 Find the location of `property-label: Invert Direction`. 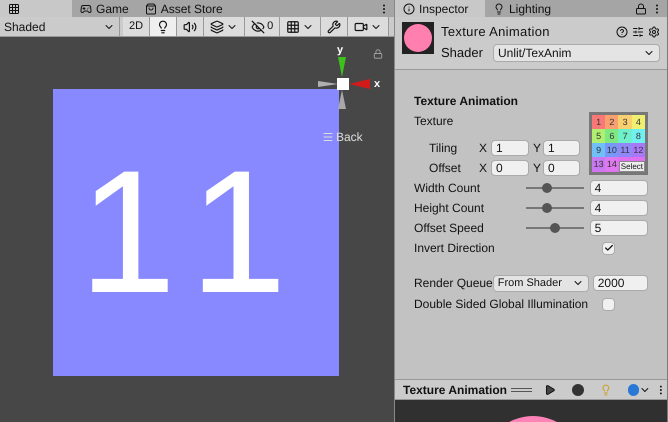

property-label: Invert Direction is located at coordinates (455, 248).